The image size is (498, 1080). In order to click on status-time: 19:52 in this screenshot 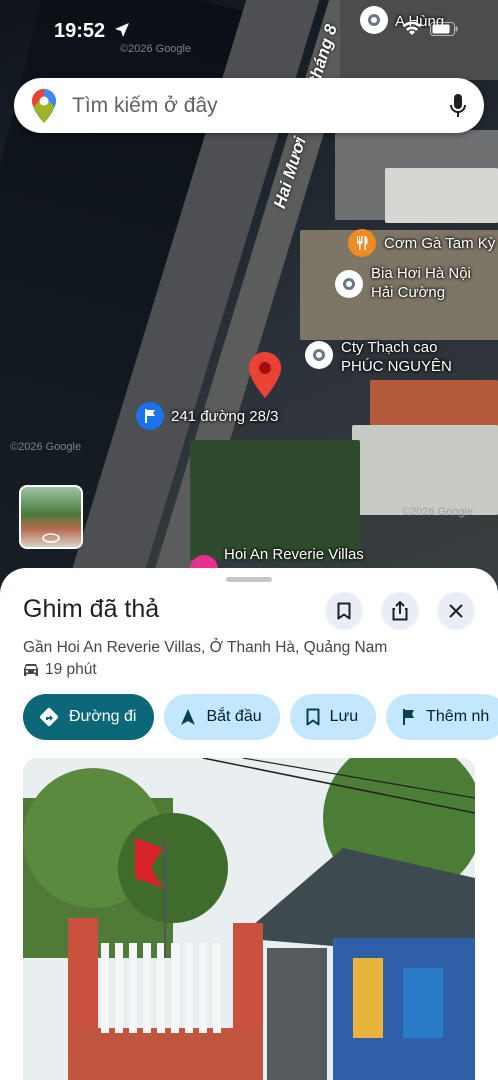, I will do `click(92, 31)`.